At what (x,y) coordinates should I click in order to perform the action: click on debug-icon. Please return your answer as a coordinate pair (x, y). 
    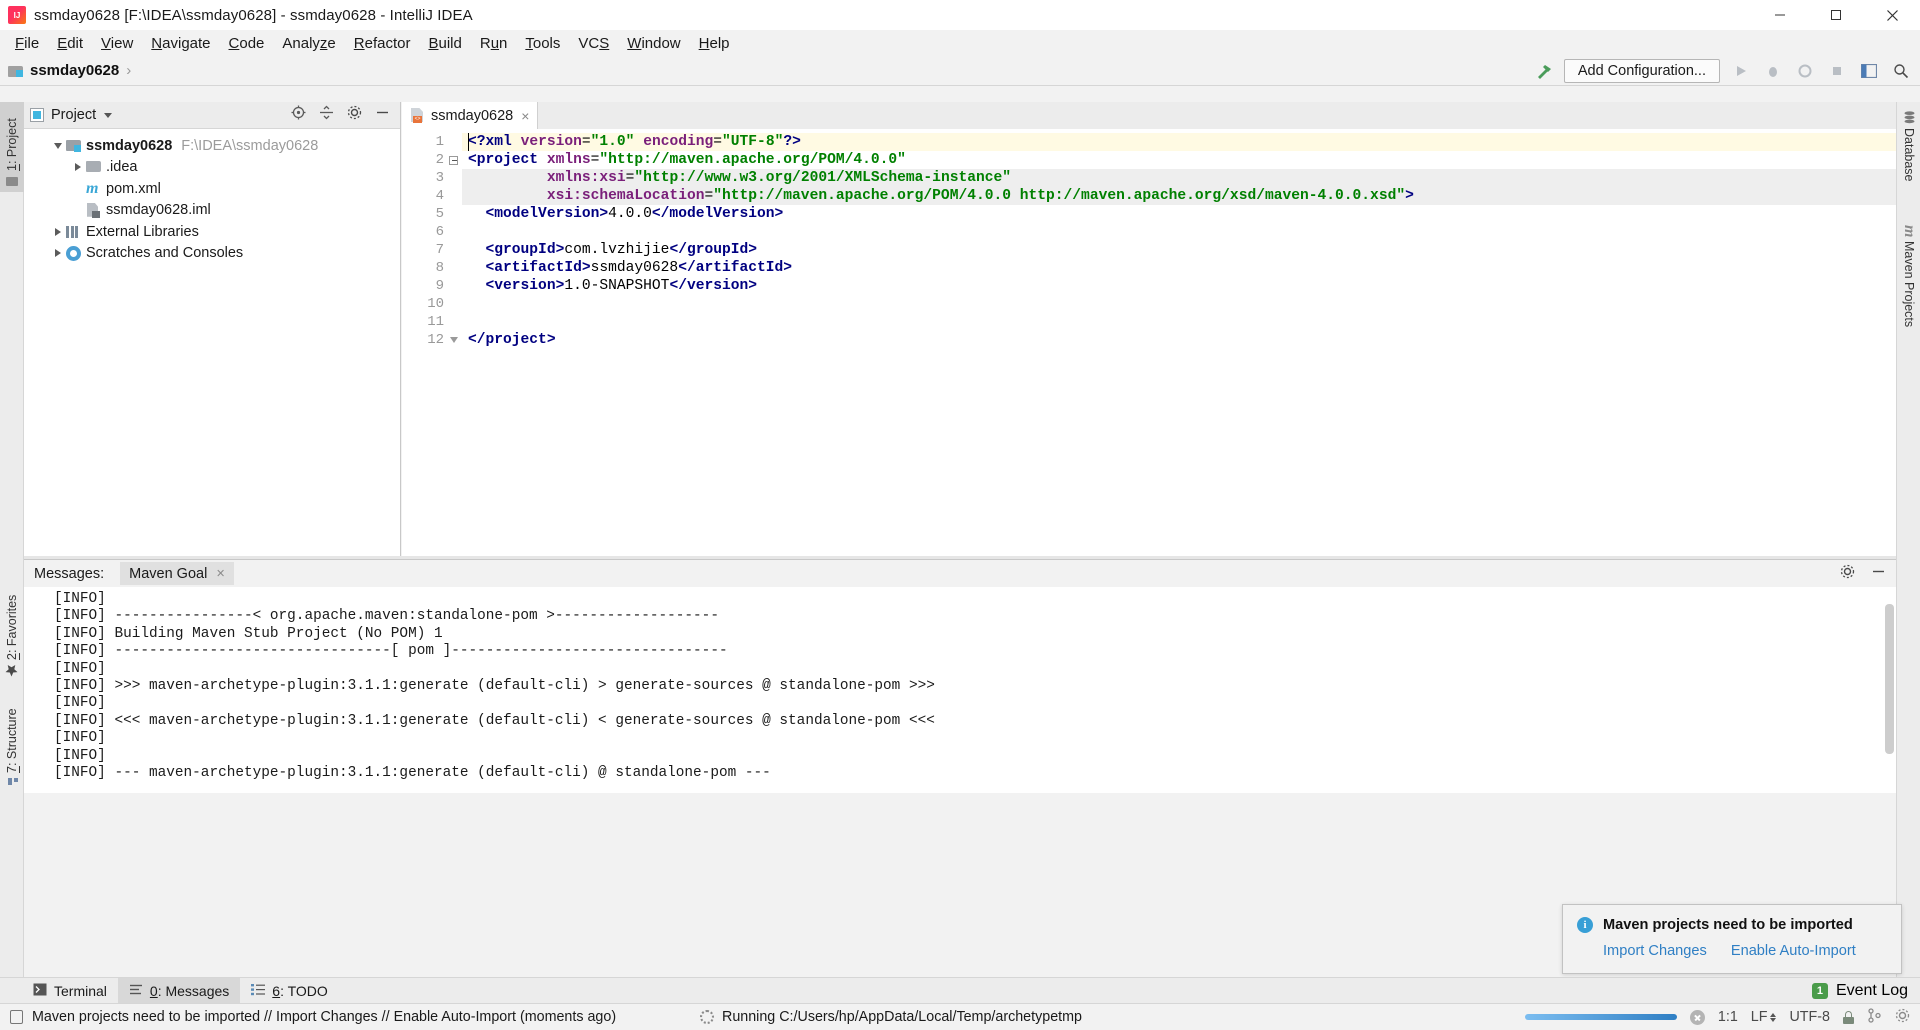
    Looking at the image, I should click on (1773, 71).